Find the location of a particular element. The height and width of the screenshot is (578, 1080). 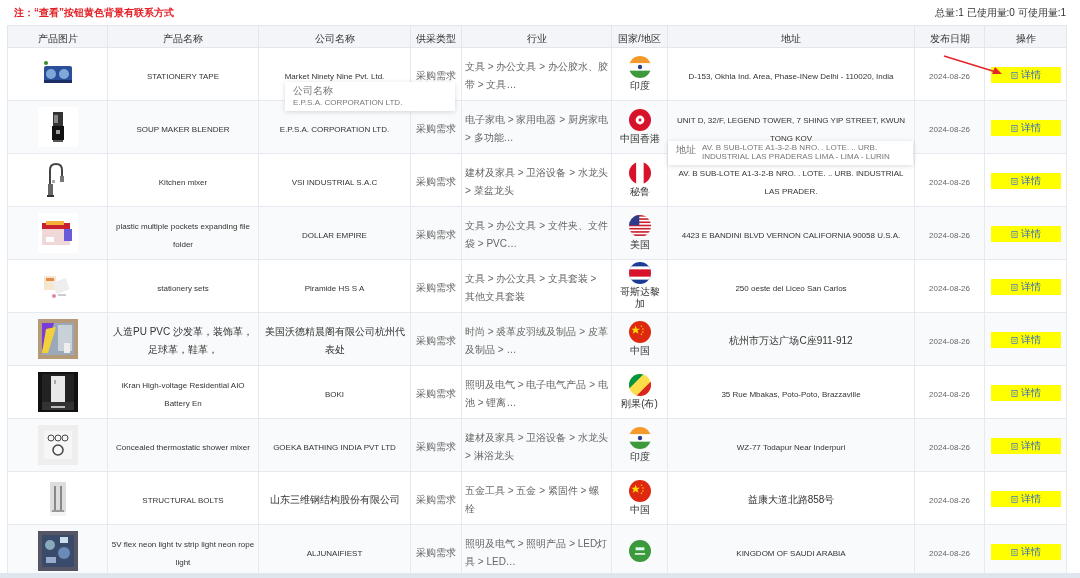

address: 35 Rue Mbakas, Poto-Poto, Brazzaville is located at coordinates (791, 394).